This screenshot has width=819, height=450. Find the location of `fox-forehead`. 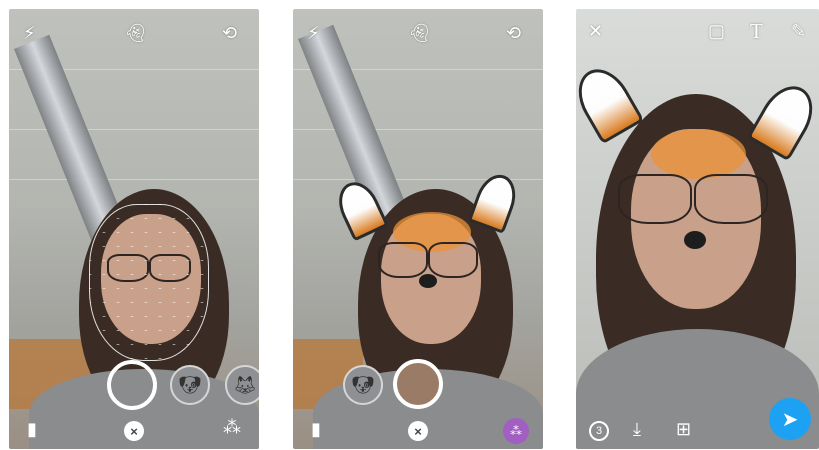

fox-forehead is located at coordinates (698, 154).